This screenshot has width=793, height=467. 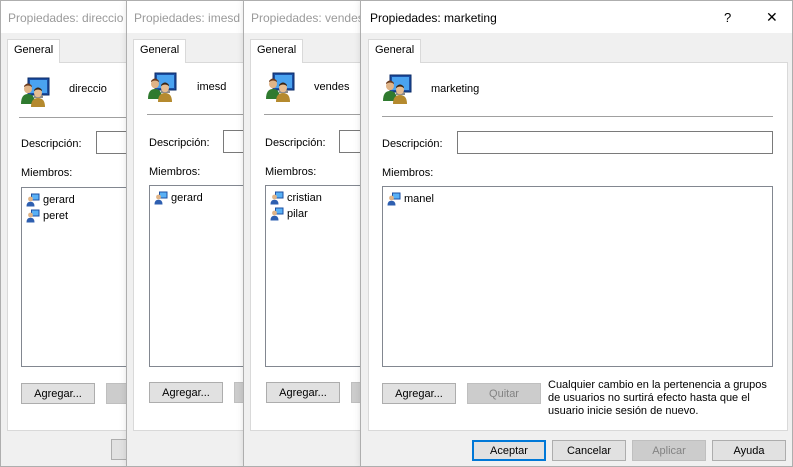 What do you see at coordinates (312, 276) in the screenshot?
I see `members-list: cristian pilar` at bounding box center [312, 276].